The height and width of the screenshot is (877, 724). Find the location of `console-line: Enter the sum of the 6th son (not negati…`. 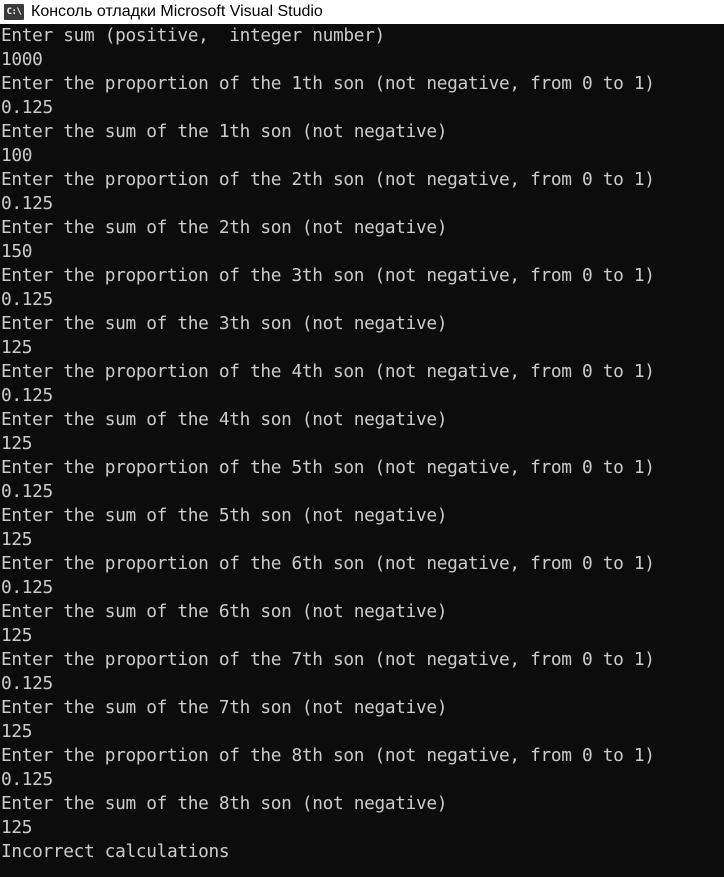

console-line: Enter the sum of the 6th son (not negati… is located at coordinates (224, 611).